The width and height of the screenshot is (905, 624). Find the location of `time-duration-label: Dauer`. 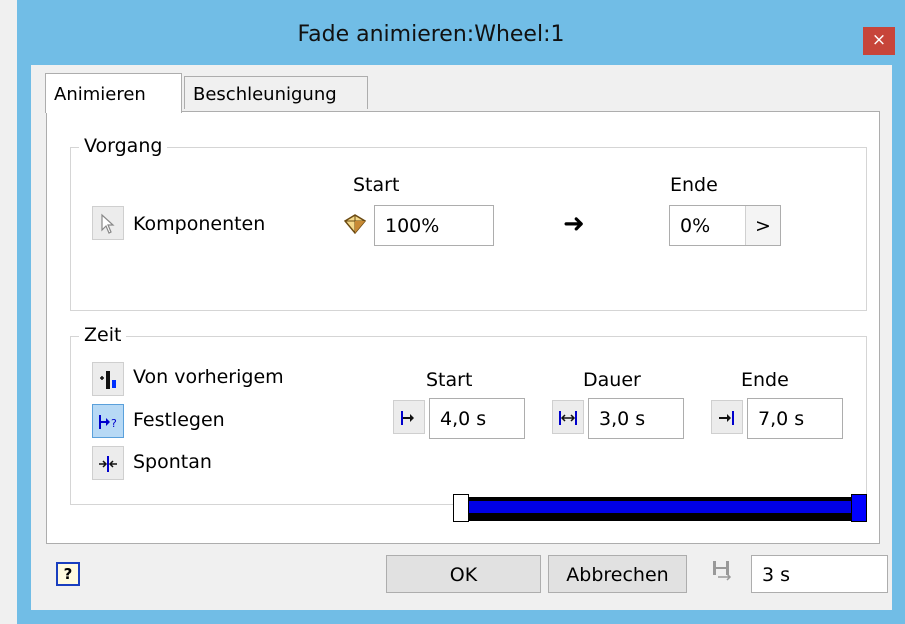

time-duration-label: Dauer is located at coordinates (612, 380).